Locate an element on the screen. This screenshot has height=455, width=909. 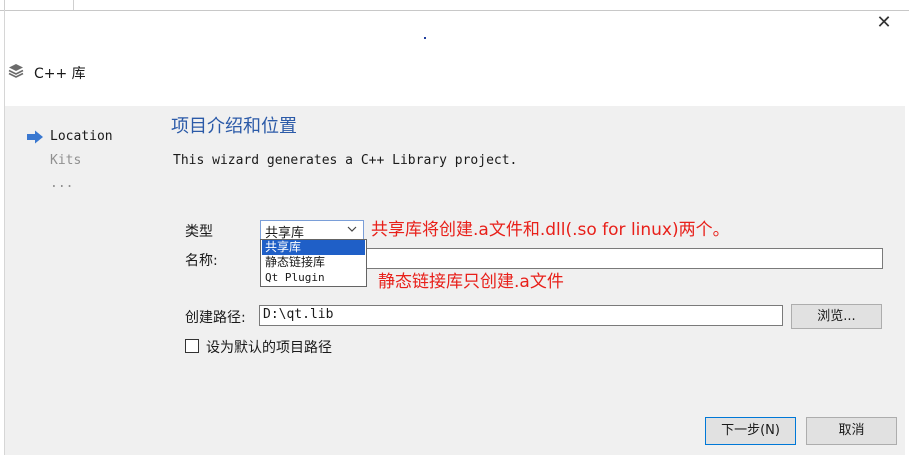
chevron-down-icon is located at coordinates (352, 230).